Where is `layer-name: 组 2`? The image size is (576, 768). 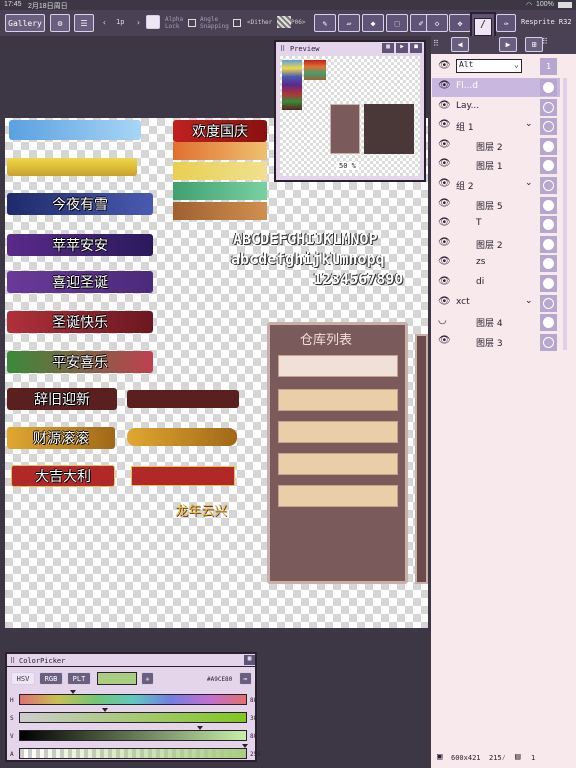 layer-name: 组 2 is located at coordinates (465, 187).